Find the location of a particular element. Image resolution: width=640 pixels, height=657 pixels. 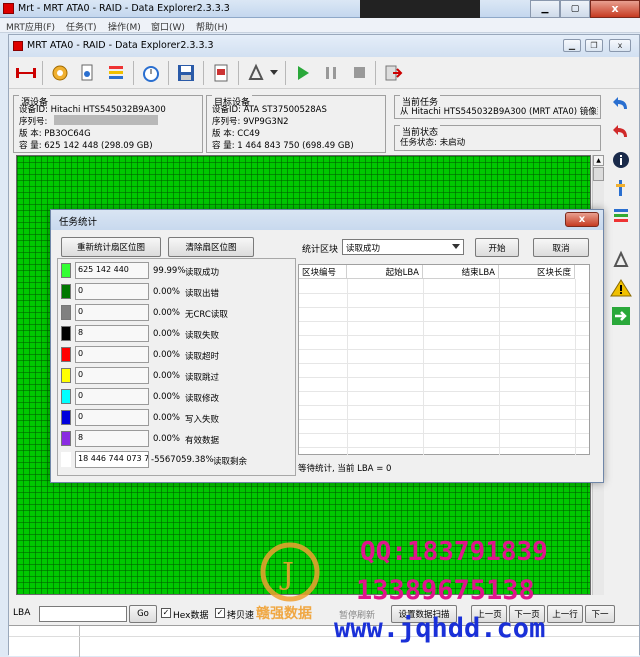

main-toolbar is located at coordinates (324, 73).